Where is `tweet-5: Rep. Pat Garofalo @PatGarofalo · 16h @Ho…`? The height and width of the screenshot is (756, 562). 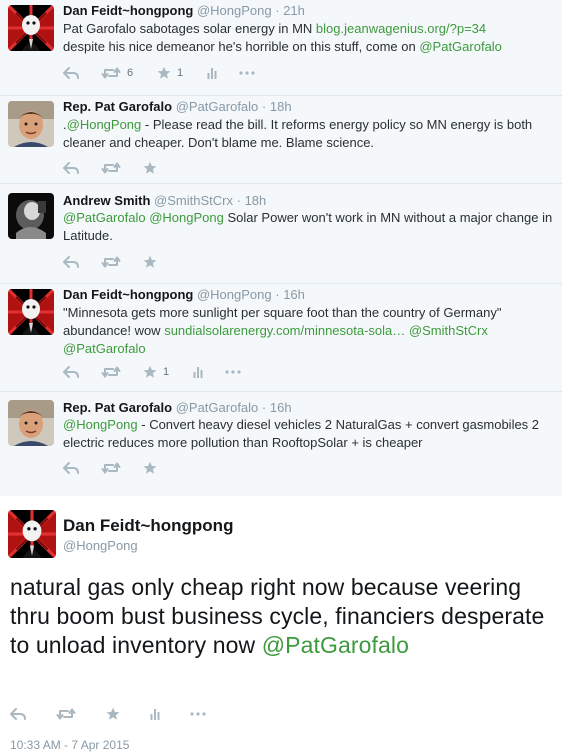 tweet-5: Rep. Pat Garofalo @PatGarofalo · 16h @Ho… is located at coordinates (281, 444).